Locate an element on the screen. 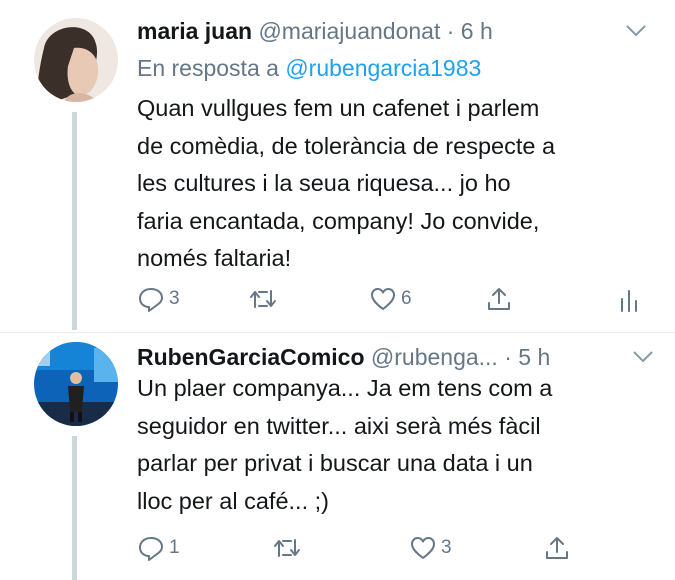 This screenshot has width=675, height=580. tweet-header: maria juan @mariajuandonat · 6 h is located at coordinates (315, 31).